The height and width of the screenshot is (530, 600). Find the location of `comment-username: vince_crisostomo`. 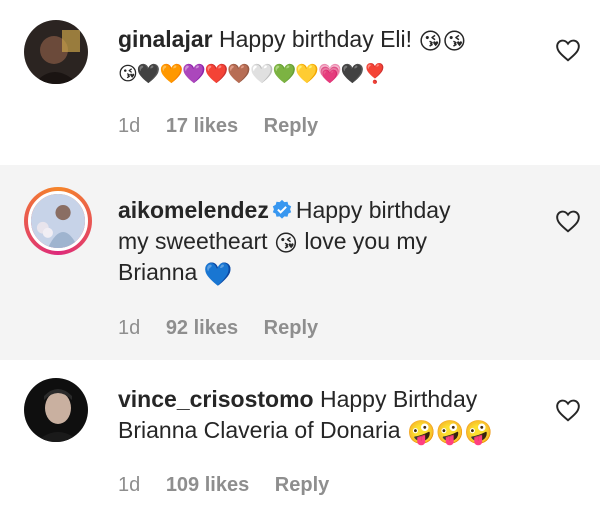

comment-username: vince_crisostomo is located at coordinates (216, 399).